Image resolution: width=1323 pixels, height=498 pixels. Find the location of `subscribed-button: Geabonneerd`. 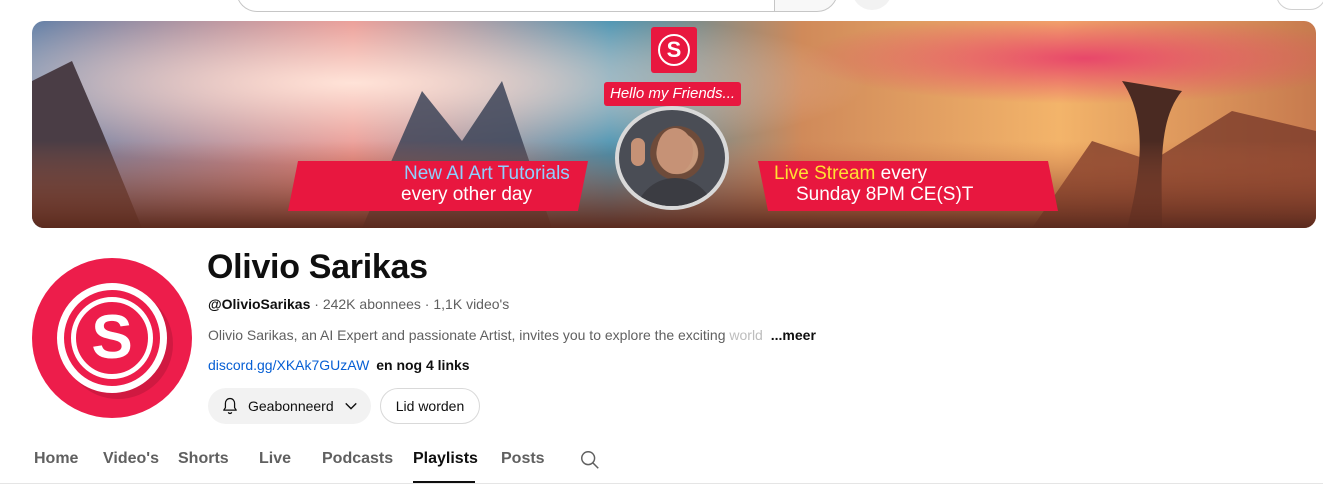

subscribed-button: Geabonneerd is located at coordinates (289, 406).